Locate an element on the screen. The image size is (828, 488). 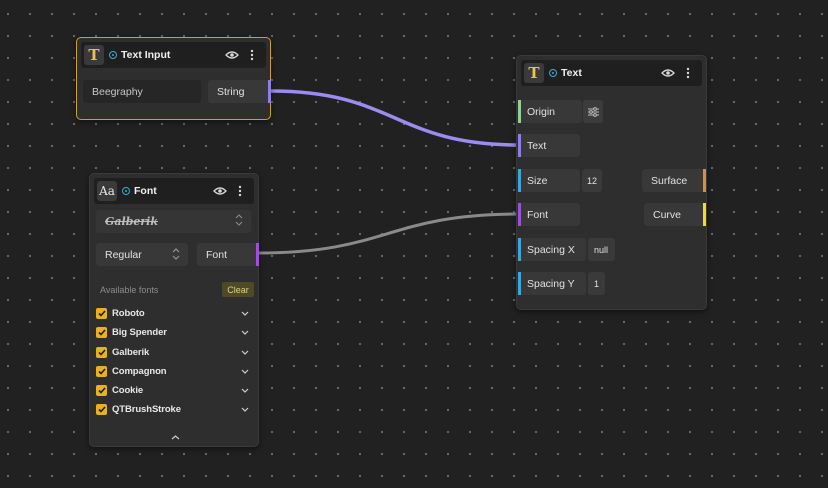
font-icon: Aa is located at coordinates (107, 191).